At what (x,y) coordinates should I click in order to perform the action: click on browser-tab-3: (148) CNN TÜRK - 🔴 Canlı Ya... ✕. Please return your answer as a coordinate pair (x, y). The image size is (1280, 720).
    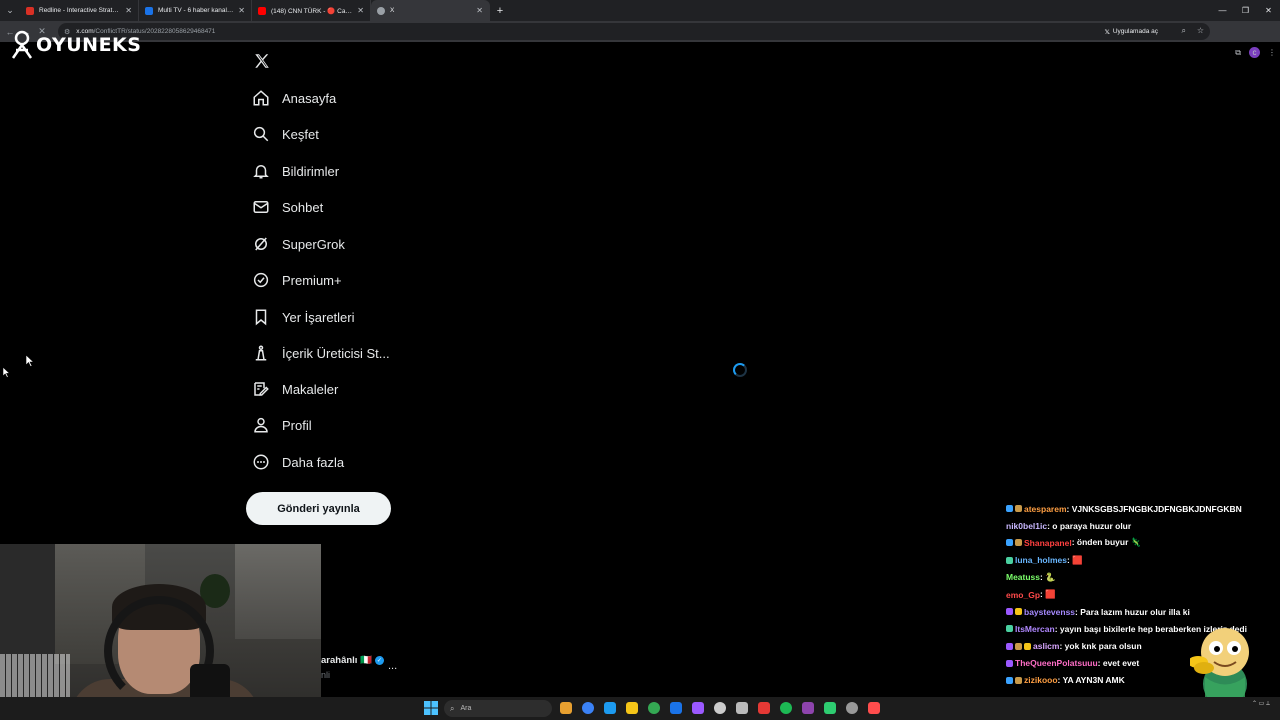
    Looking at the image, I should click on (311, 10).